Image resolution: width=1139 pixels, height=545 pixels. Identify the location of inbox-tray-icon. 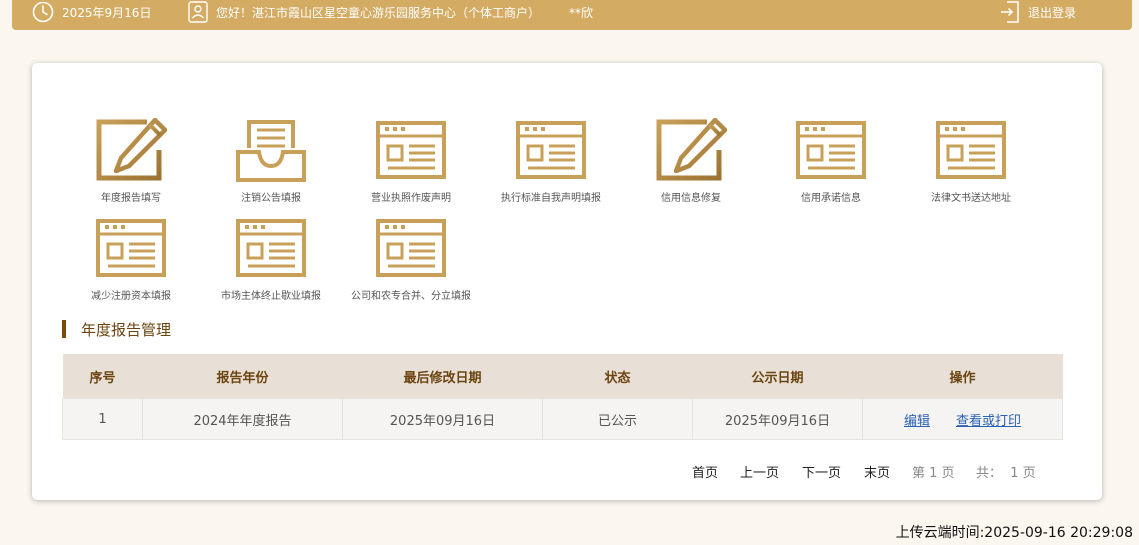
(271, 150).